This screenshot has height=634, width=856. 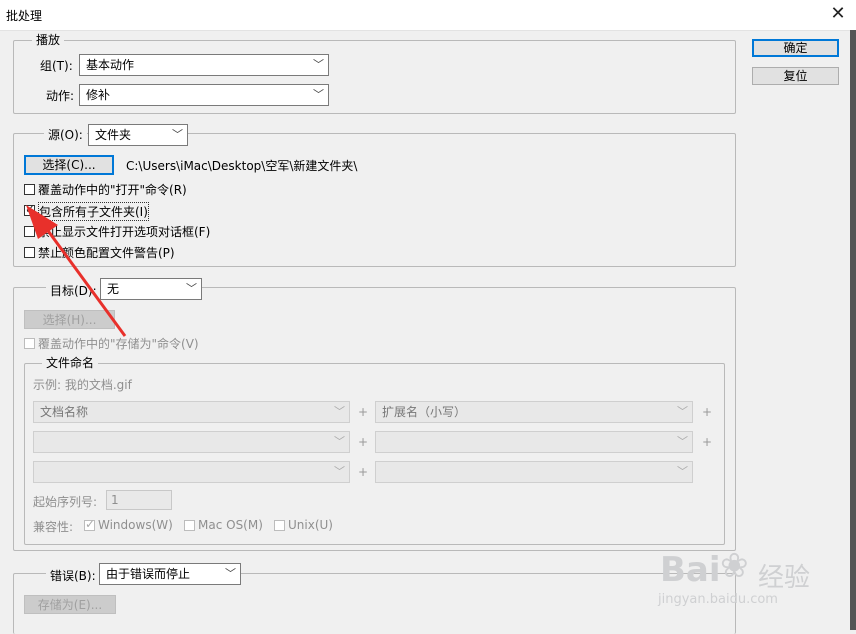 What do you see at coordinates (718, 599) in the screenshot?
I see `watermark-url: jingyan.baidu.com` at bounding box center [718, 599].